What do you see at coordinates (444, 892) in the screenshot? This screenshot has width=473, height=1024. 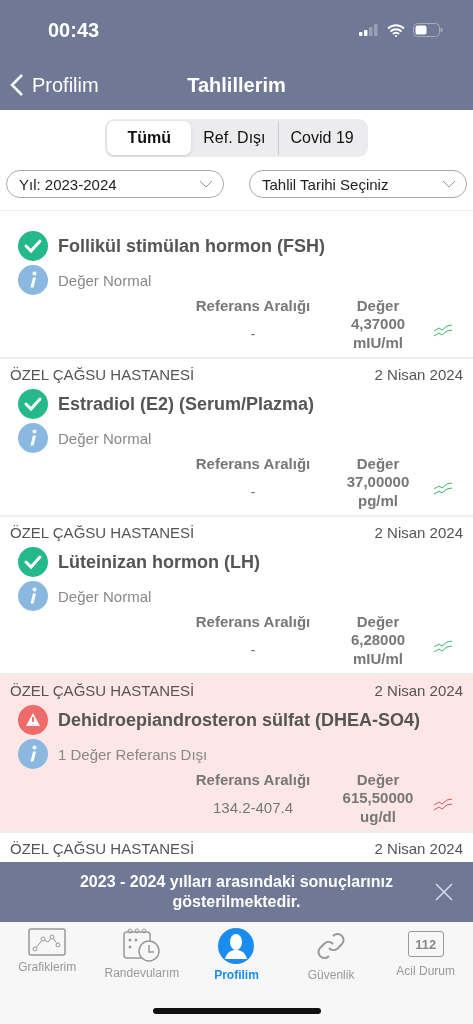 I see `close-icon` at bounding box center [444, 892].